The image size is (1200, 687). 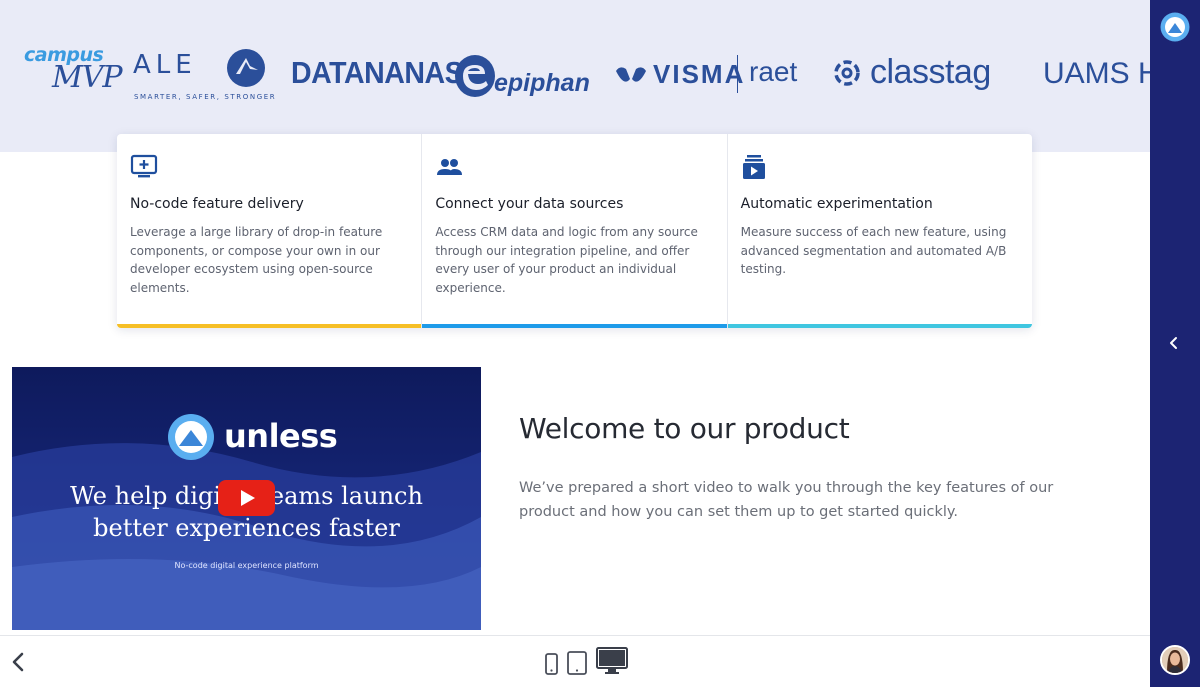 What do you see at coordinates (737, 74) in the screenshot?
I see `logo-divider` at bounding box center [737, 74].